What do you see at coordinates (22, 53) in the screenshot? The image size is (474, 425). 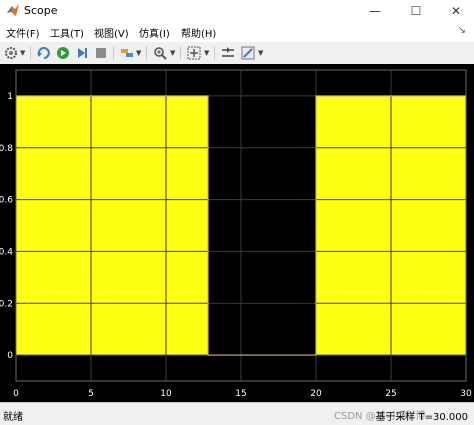 I see `settings-dropdown-icon: ▼` at bounding box center [22, 53].